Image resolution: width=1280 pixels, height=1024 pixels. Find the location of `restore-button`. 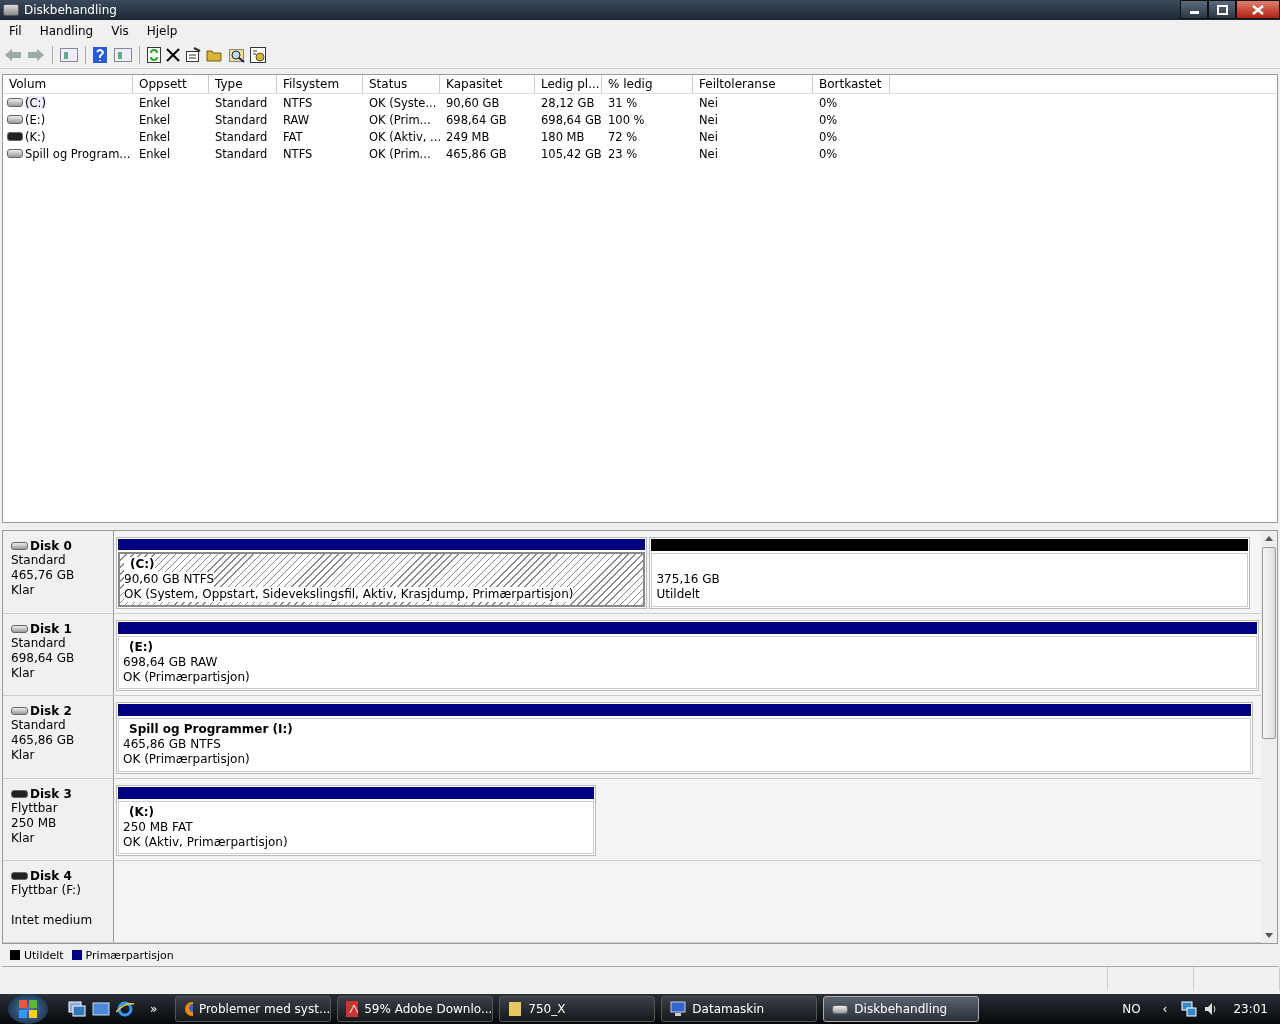

restore-button is located at coordinates (1222, 9).